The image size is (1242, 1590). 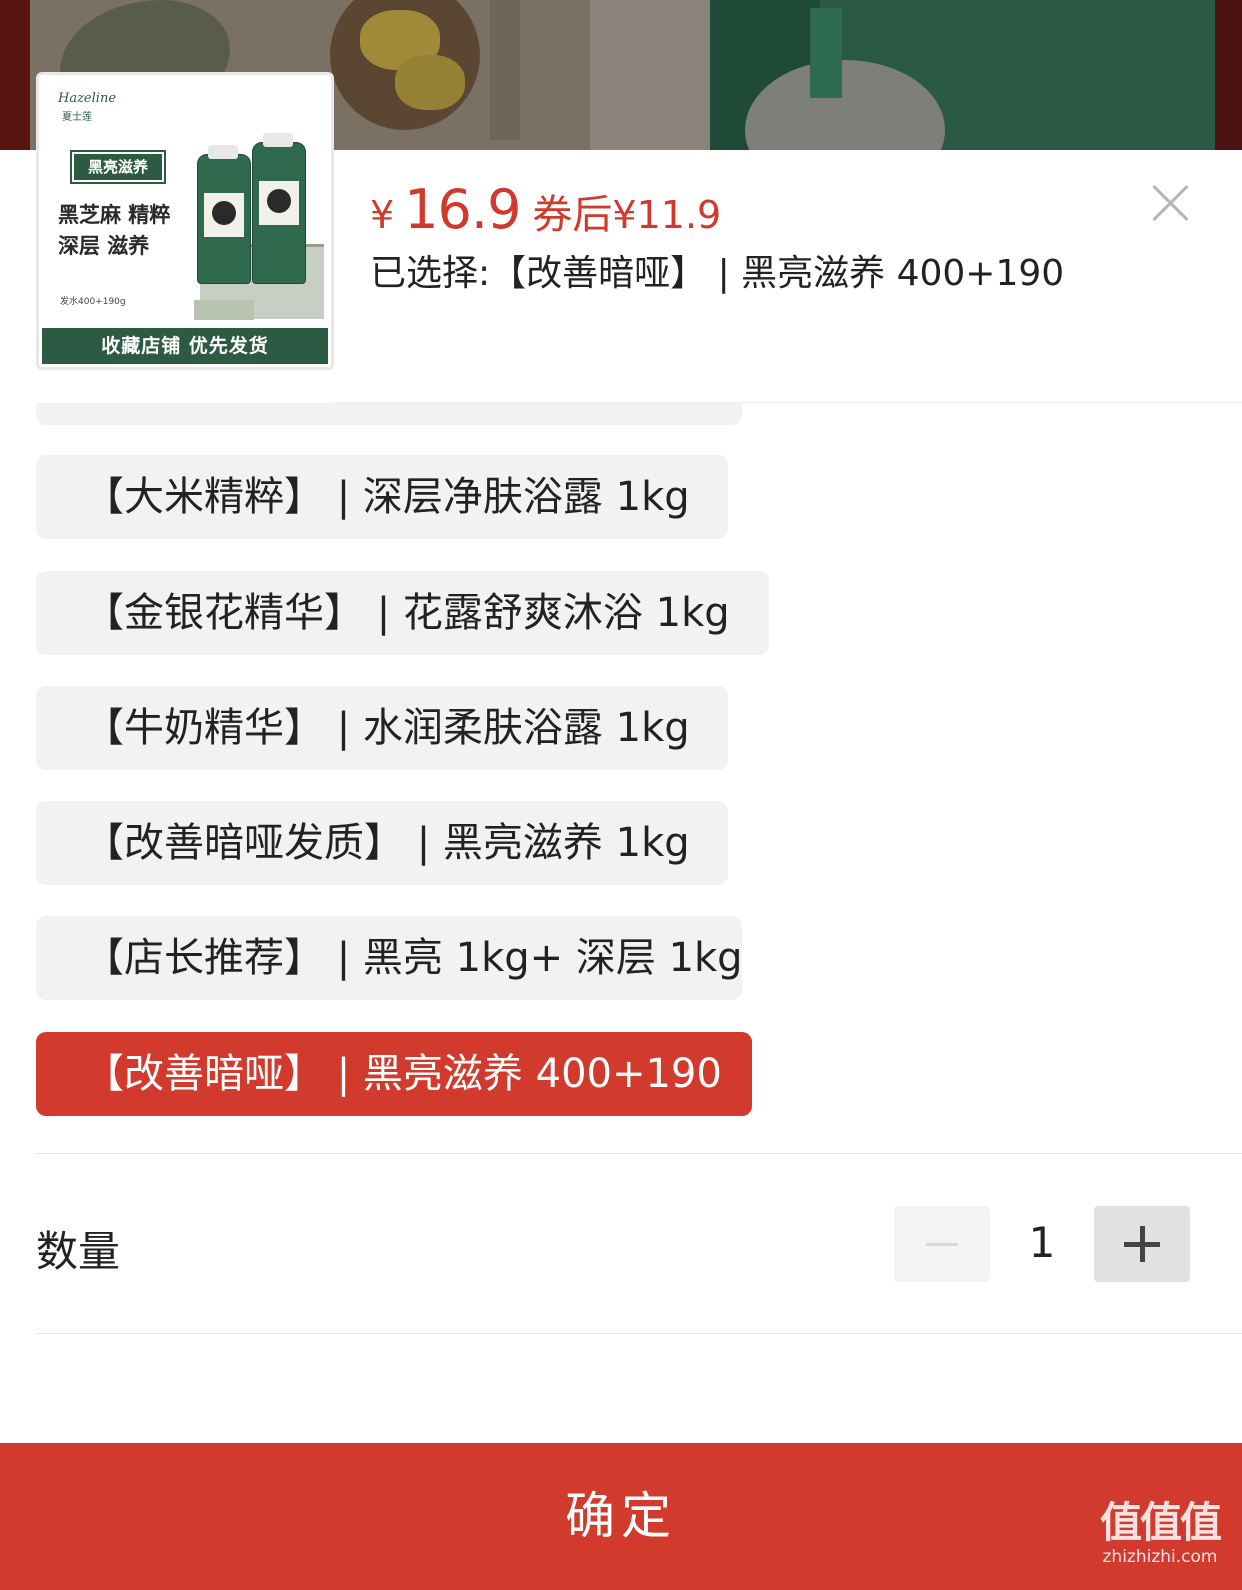 What do you see at coordinates (87, 98) in the screenshot?
I see `brand-logo: Hazeline` at bounding box center [87, 98].